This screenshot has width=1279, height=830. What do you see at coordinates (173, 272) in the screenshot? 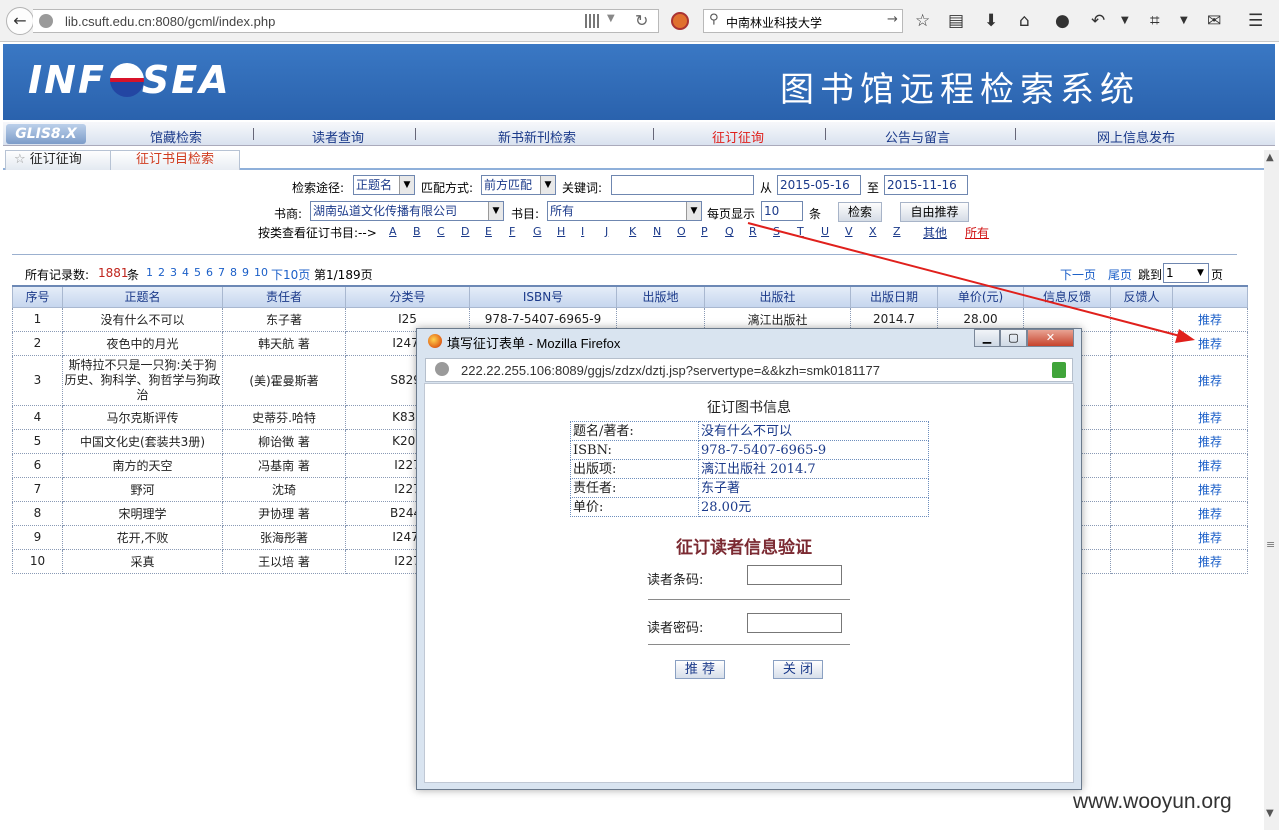
I see `page-link: 3` at bounding box center [173, 272].